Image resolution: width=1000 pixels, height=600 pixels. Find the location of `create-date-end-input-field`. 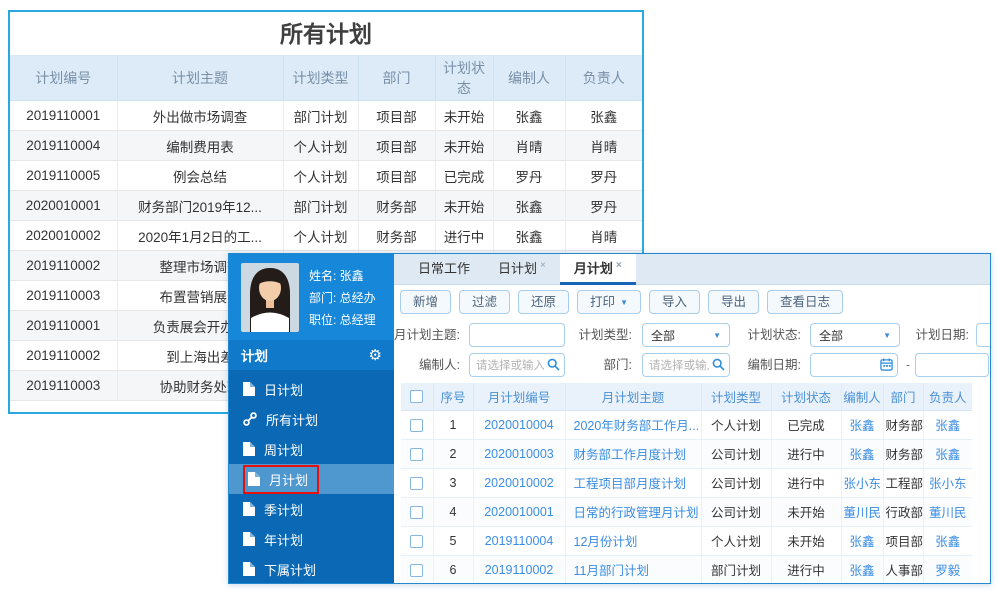

create-date-end-input-field is located at coordinates (952, 365).